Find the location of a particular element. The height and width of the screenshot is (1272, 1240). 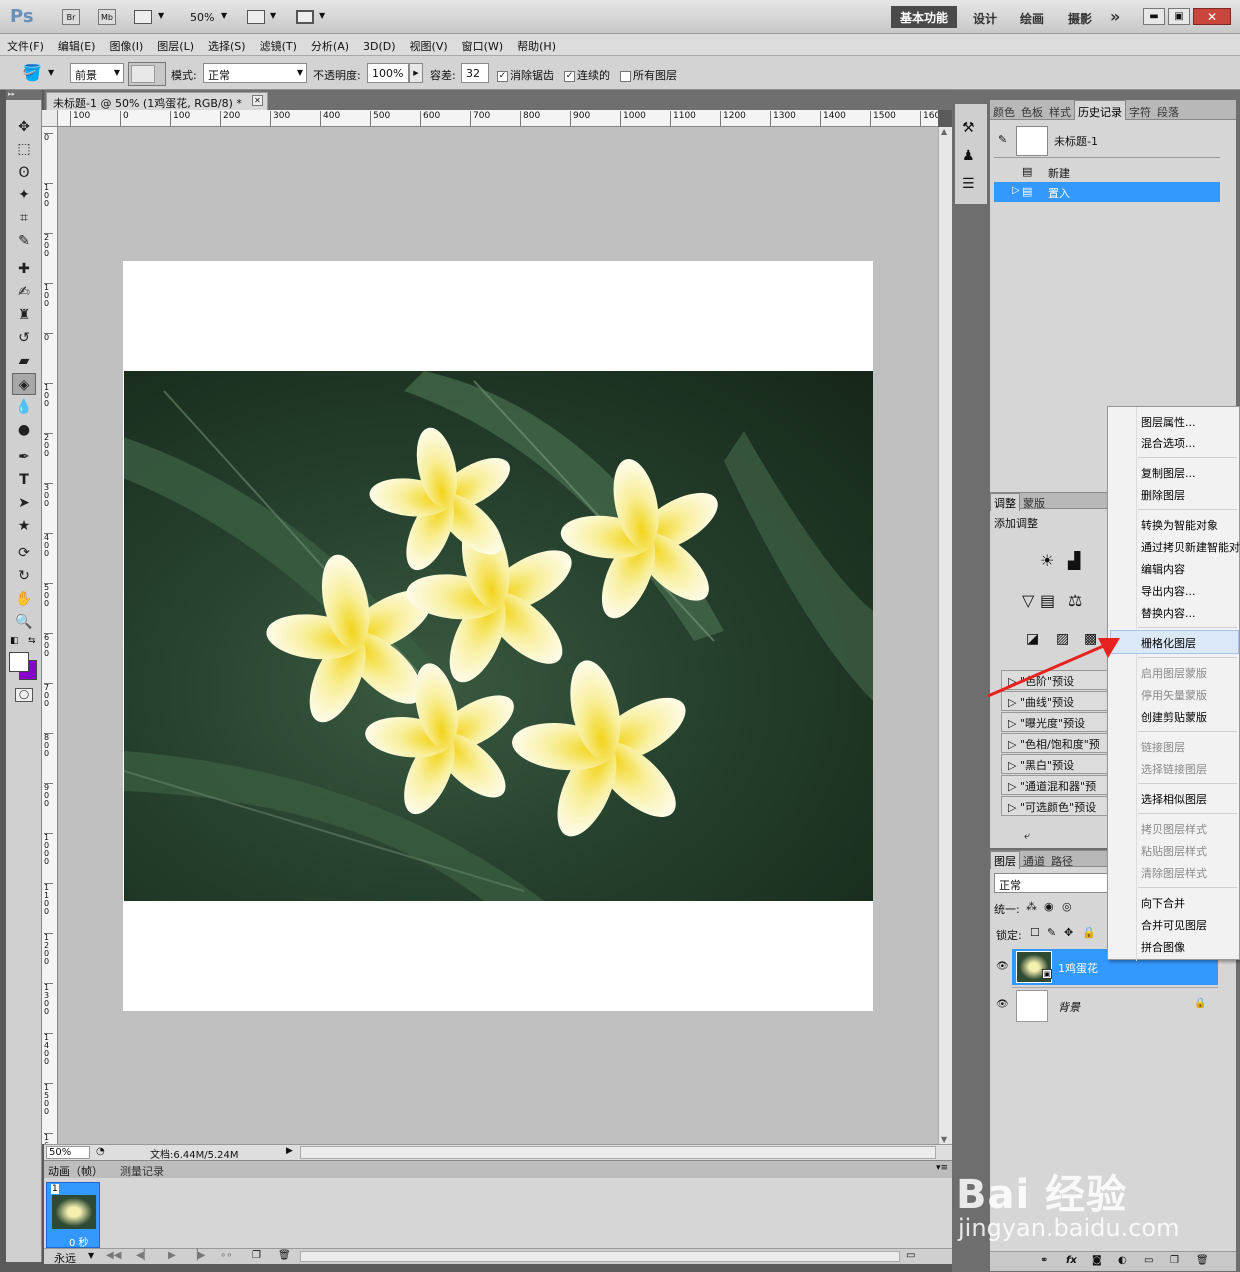

marquee-tool-icon: ⬚ is located at coordinates (24, 149).